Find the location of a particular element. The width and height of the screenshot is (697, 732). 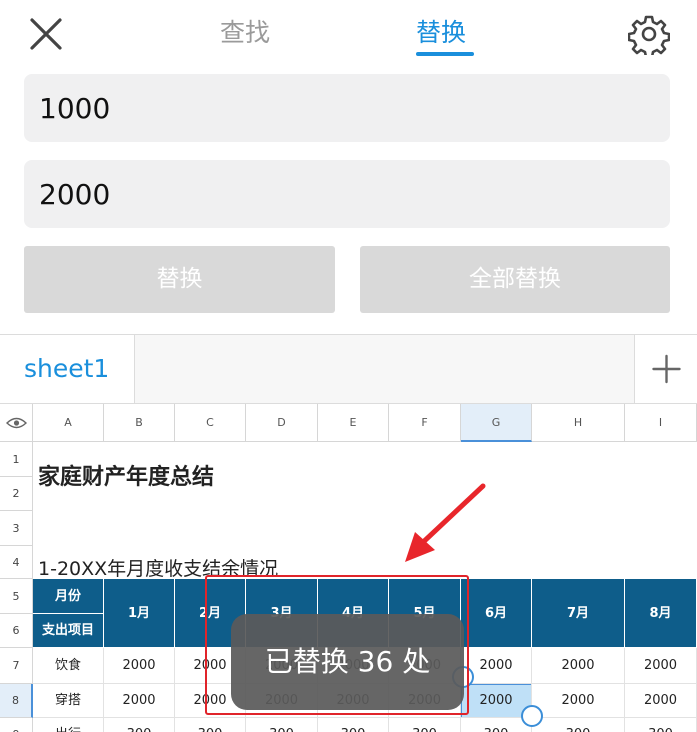

header-cell-item: 支出项目 is located at coordinates (68, 631).